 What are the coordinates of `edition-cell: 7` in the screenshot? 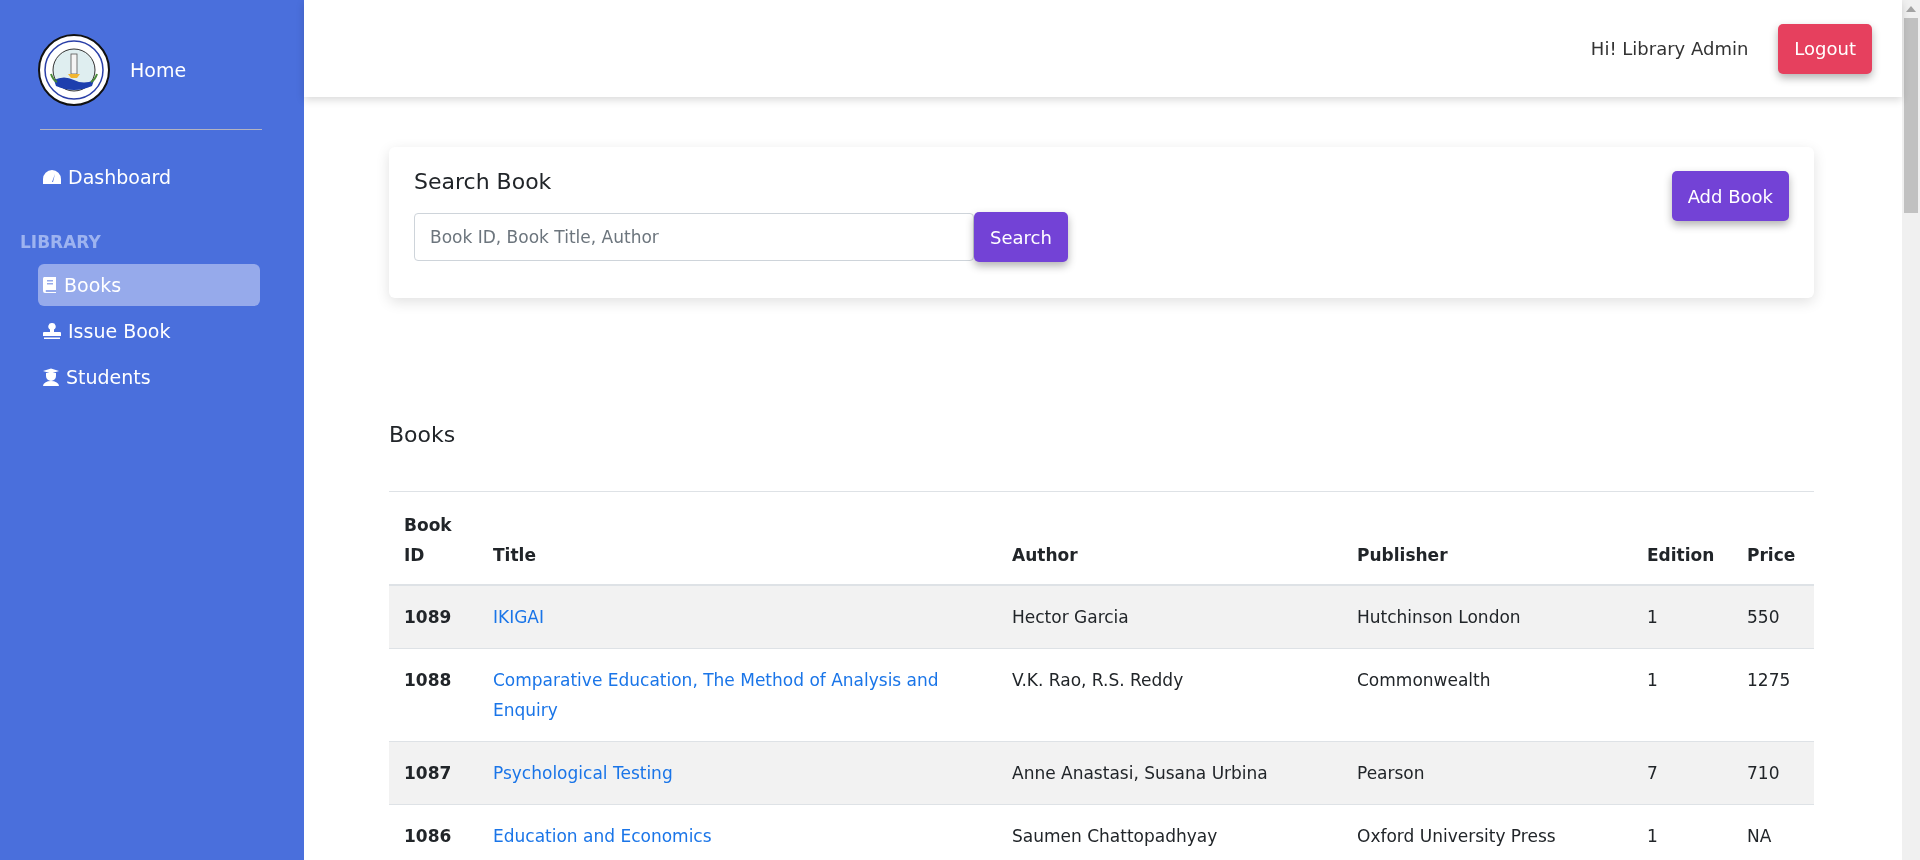 It's located at (1652, 773).